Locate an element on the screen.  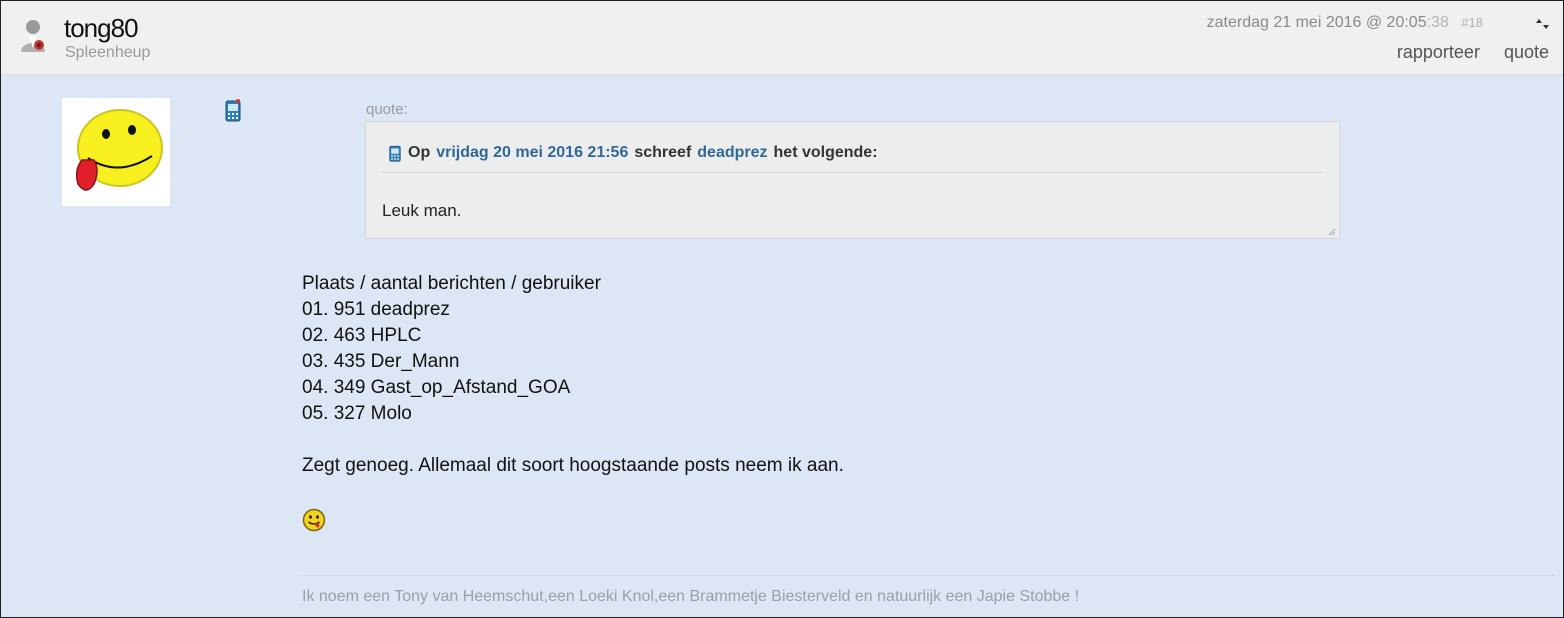
quote-prefix: Op is located at coordinates (419, 152).